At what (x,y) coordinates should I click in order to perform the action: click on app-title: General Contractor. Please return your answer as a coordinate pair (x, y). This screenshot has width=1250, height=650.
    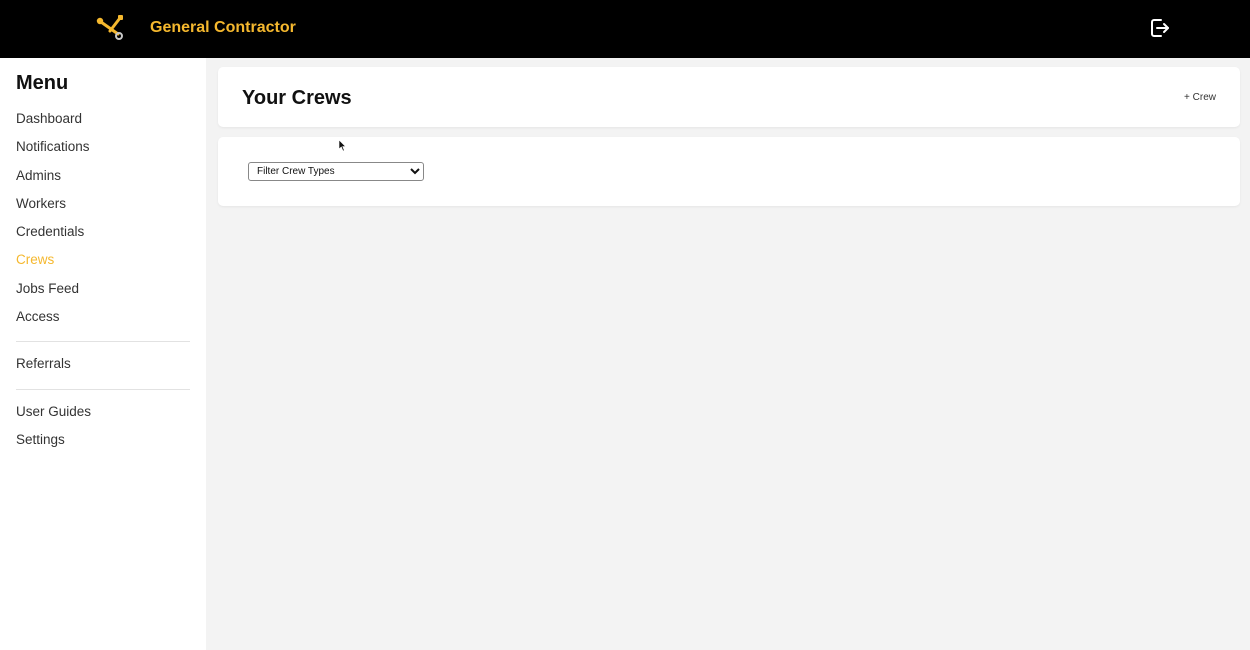
    Looking at the image, I should click on (223, 27).